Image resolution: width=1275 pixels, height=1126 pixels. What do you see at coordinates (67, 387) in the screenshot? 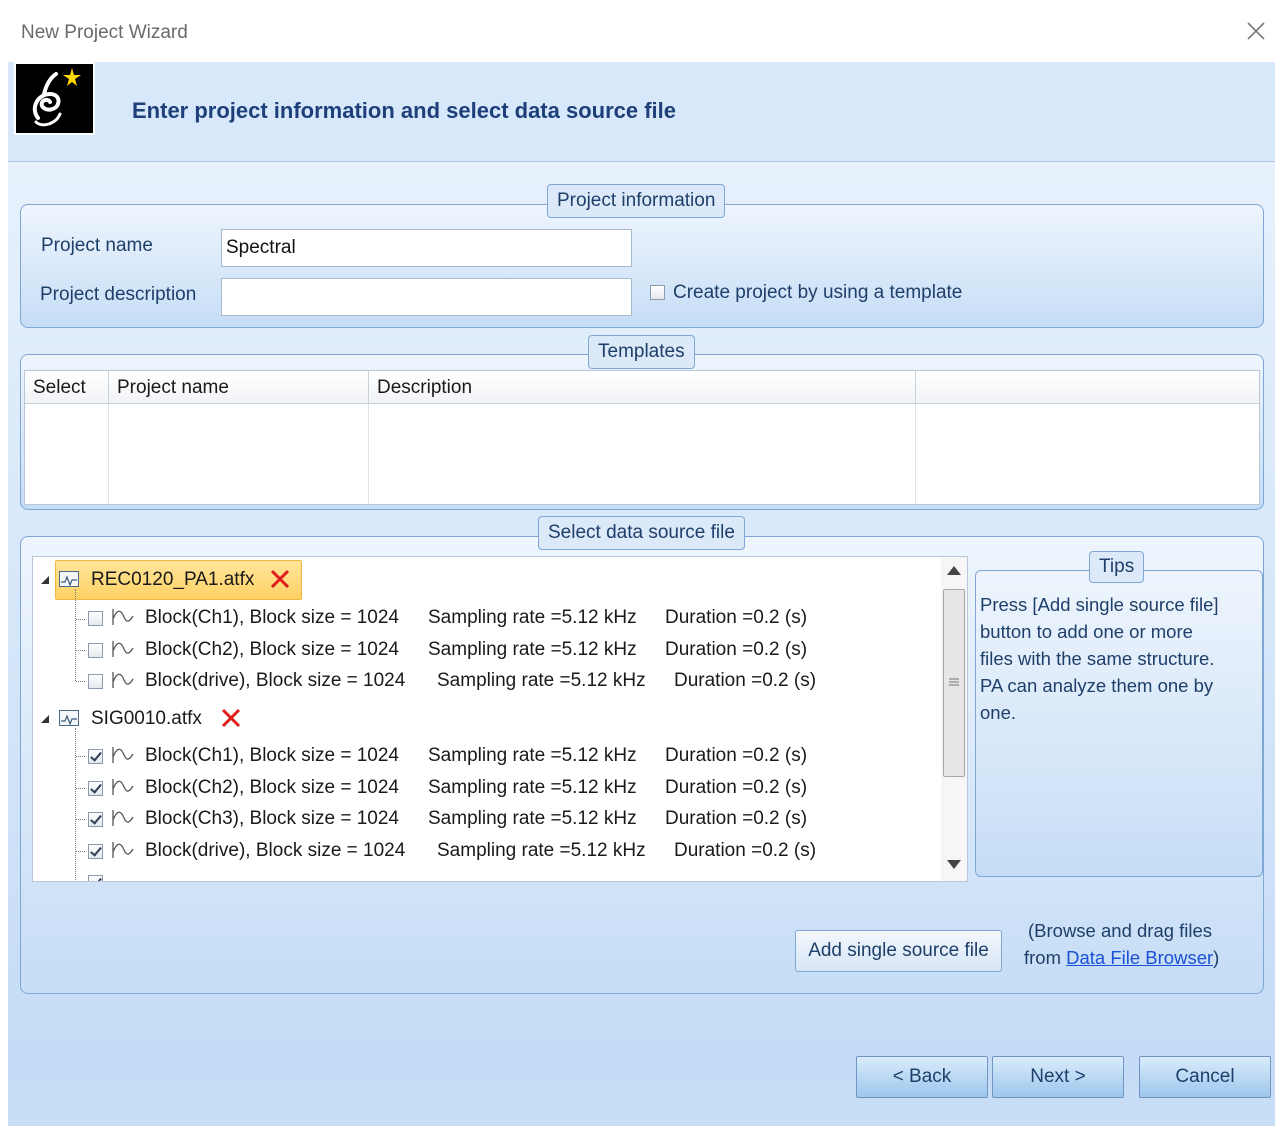
I see `column-header-select: Select` at bounding box center [67, 387].